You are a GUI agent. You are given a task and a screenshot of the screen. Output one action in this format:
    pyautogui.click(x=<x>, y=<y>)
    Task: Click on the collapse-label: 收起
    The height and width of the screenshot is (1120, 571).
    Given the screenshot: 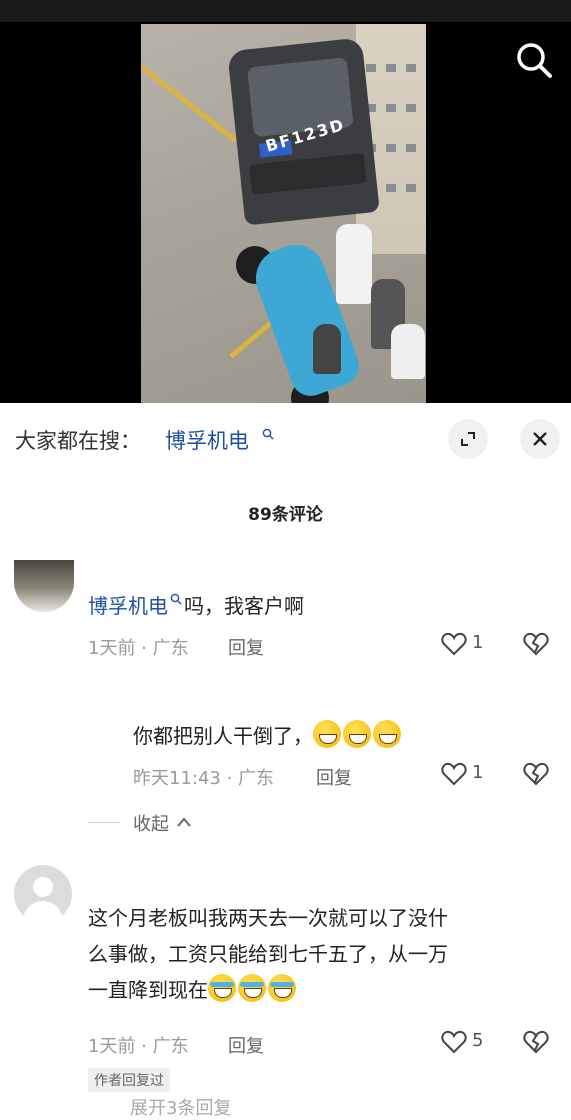 What is the action you would take?
    pyautogui.click(x=151, y=824)
    